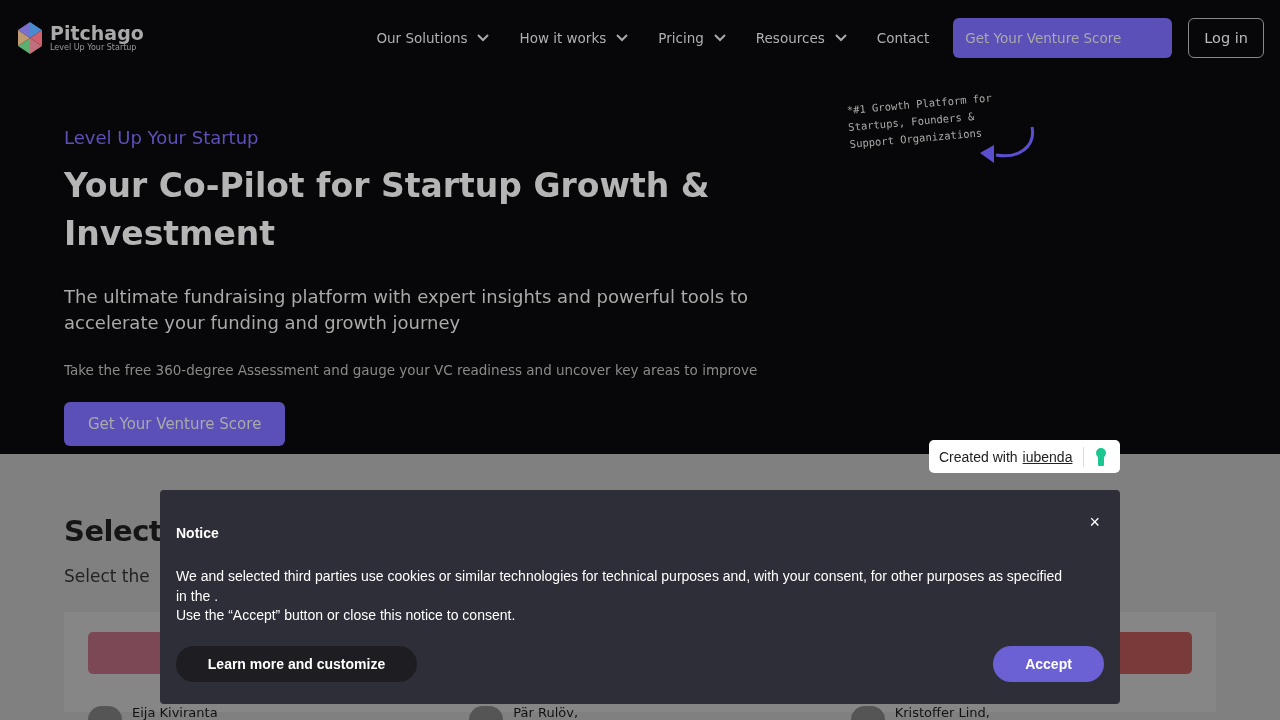 This screenshot has height=720, width=1280. I want to click on hero-subtitle: The ultimate fundraising platform with expert insights and powerful tools to accelerate your funding and growth journey, so click(406, 310).